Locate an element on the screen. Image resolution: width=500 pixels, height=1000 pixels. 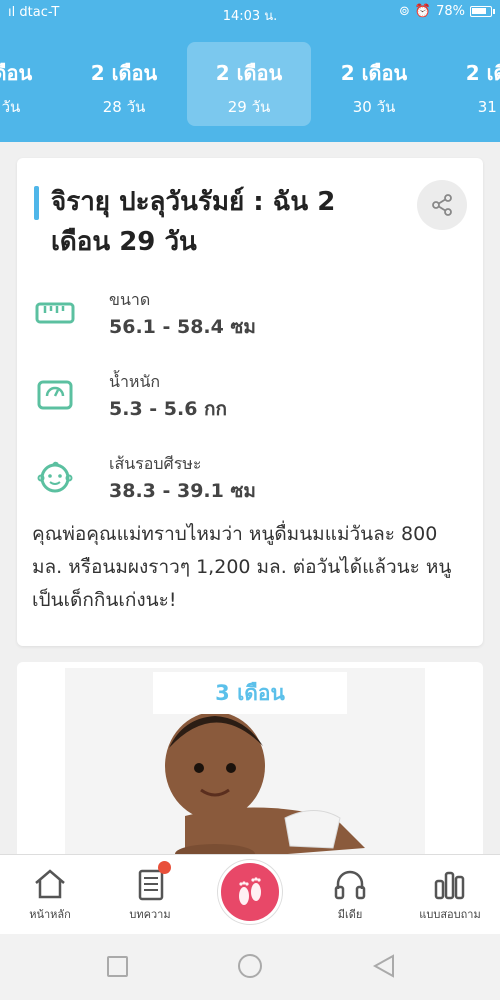
title-accent-bar is located at coordinates (36, 203).